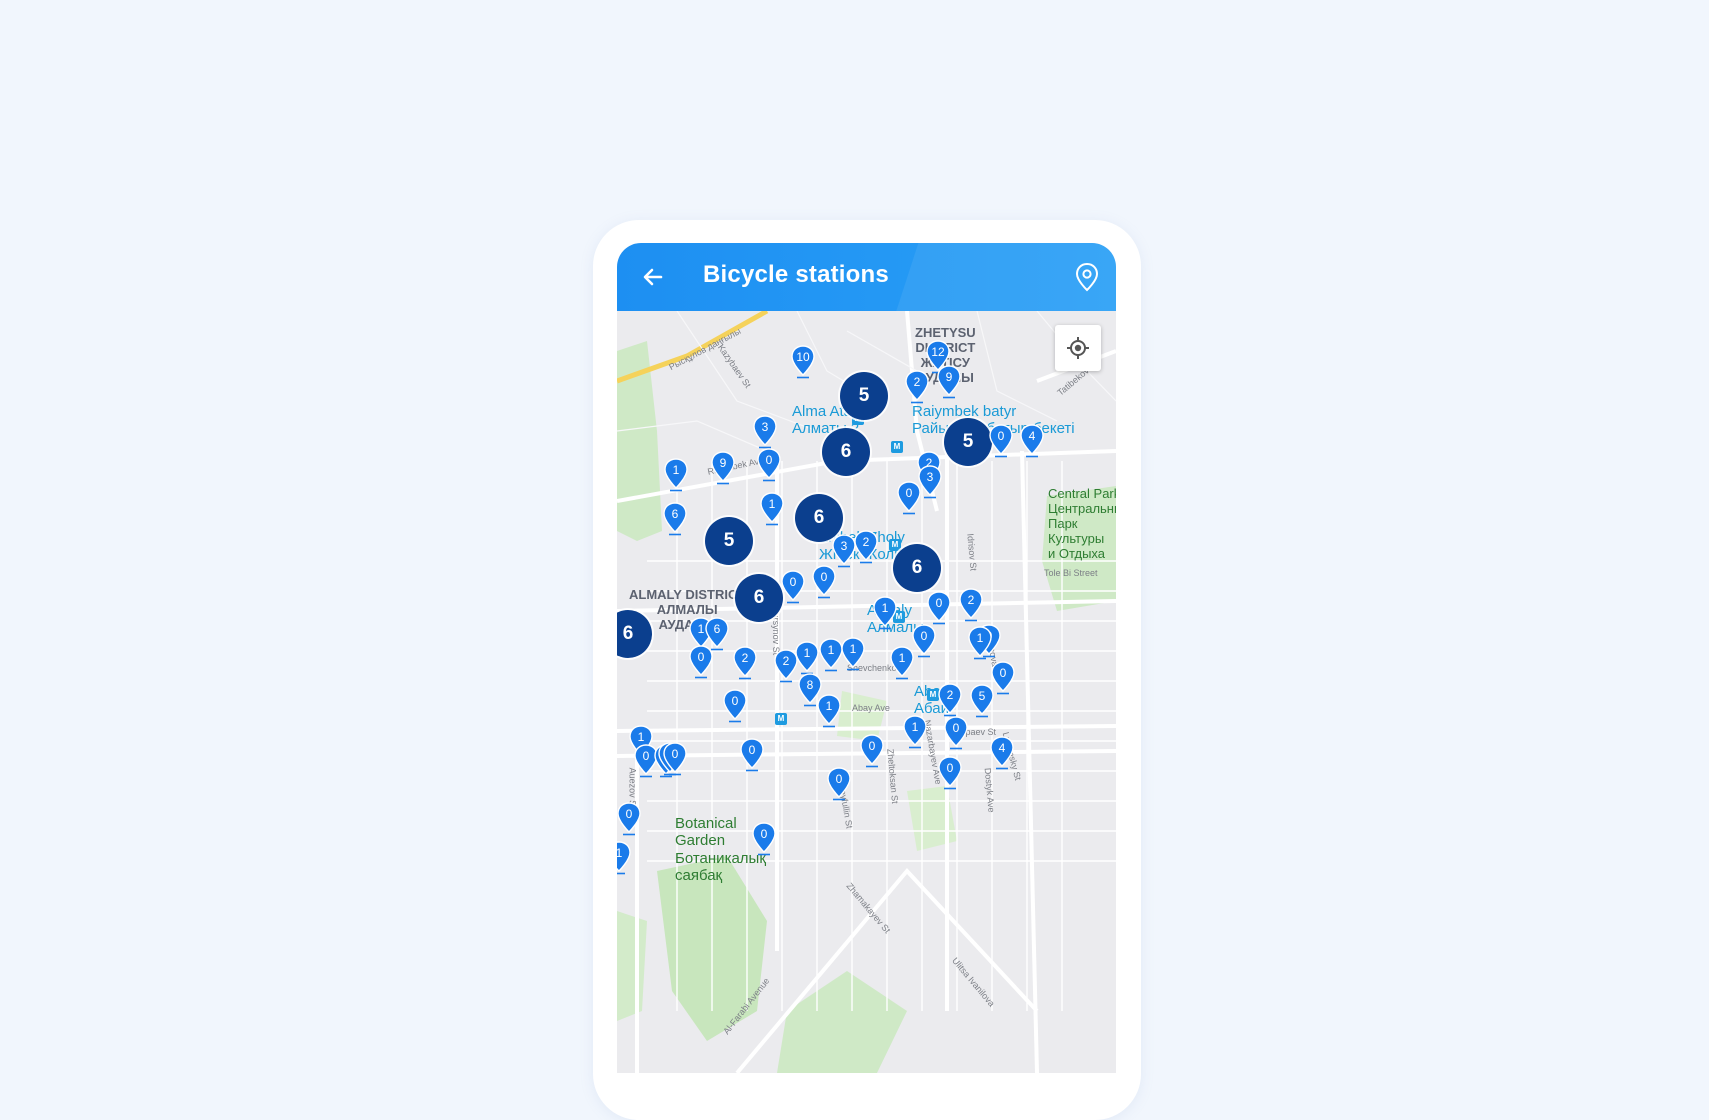 The width and height of the screenshot is (1709, 1120). I want to click on location-button, so click(1087, 277).